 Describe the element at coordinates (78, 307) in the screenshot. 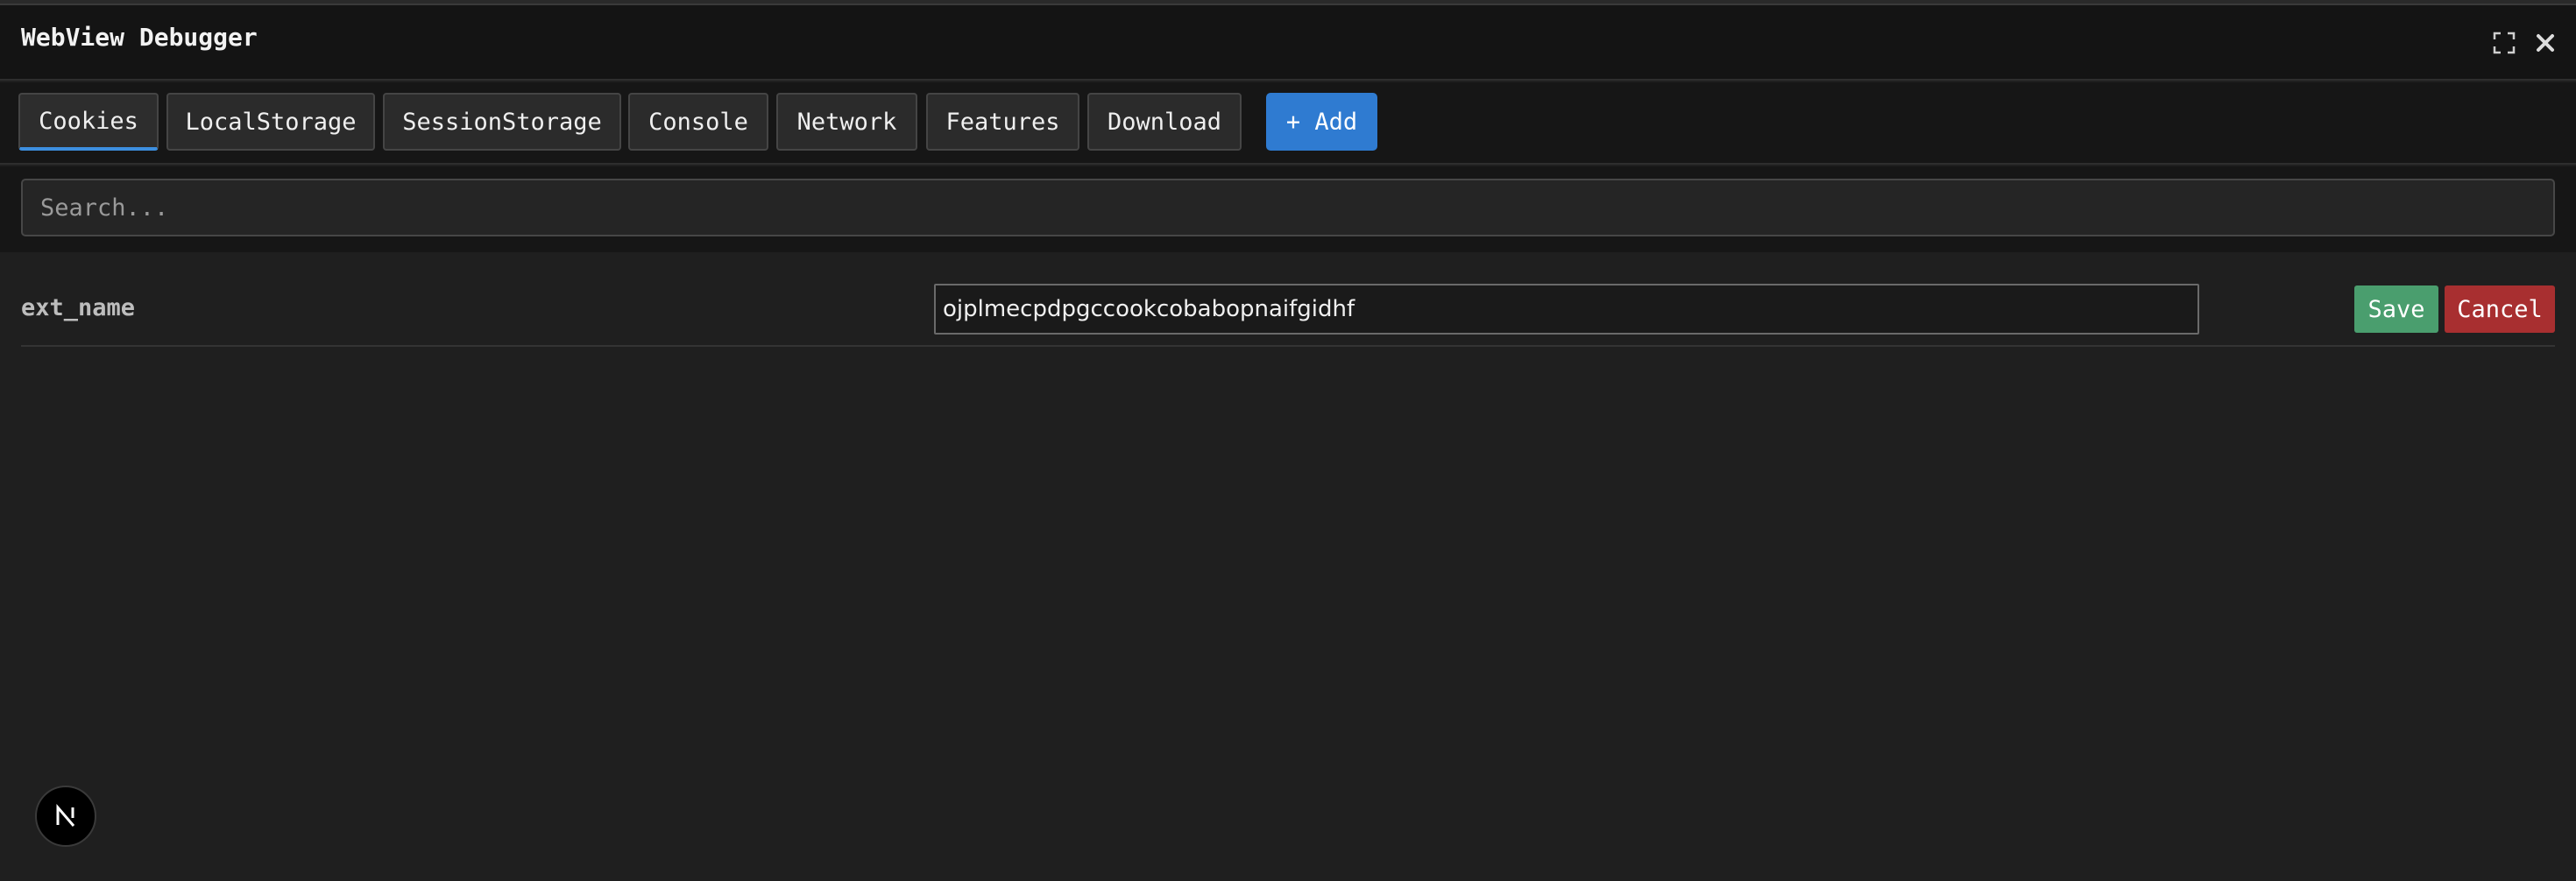

I see `cookie-key: ext_name` at that location.